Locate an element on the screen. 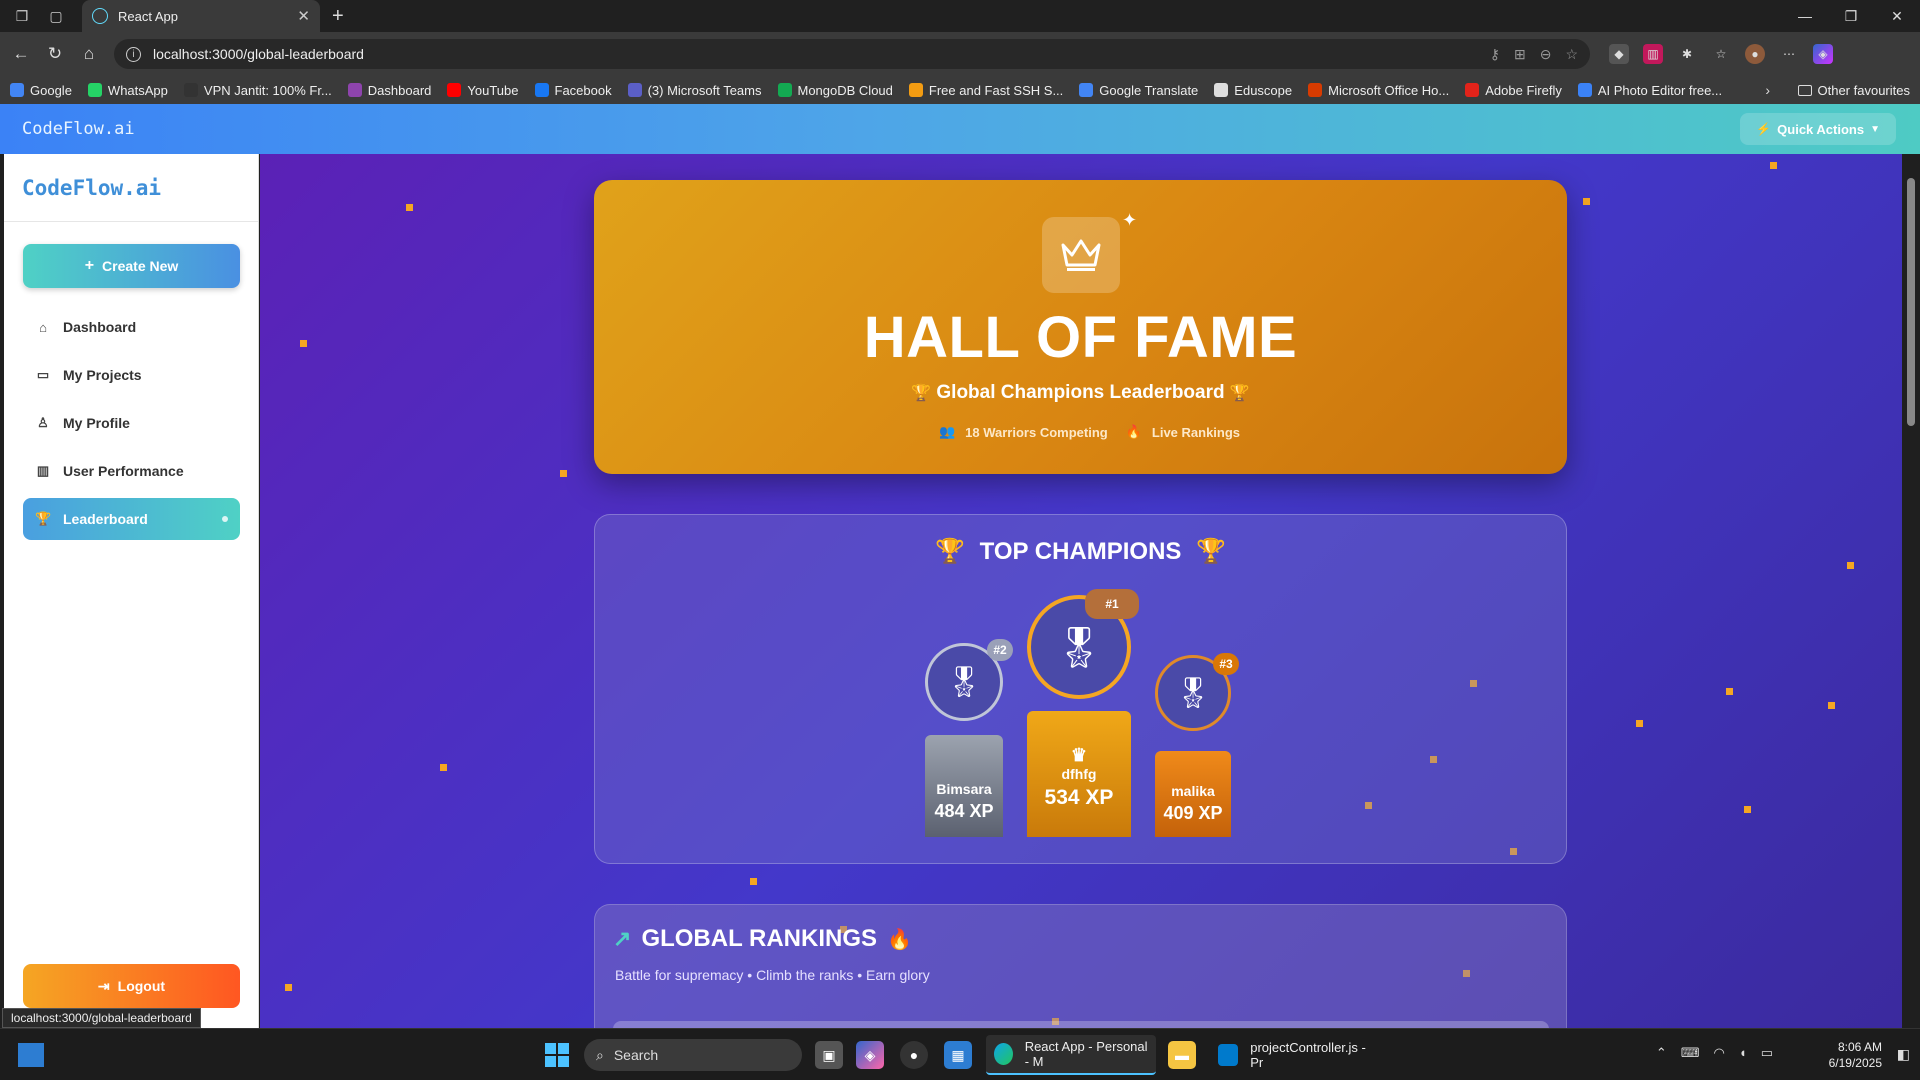  workspaces-icon: ❐ is located at coordinates (22, 16).